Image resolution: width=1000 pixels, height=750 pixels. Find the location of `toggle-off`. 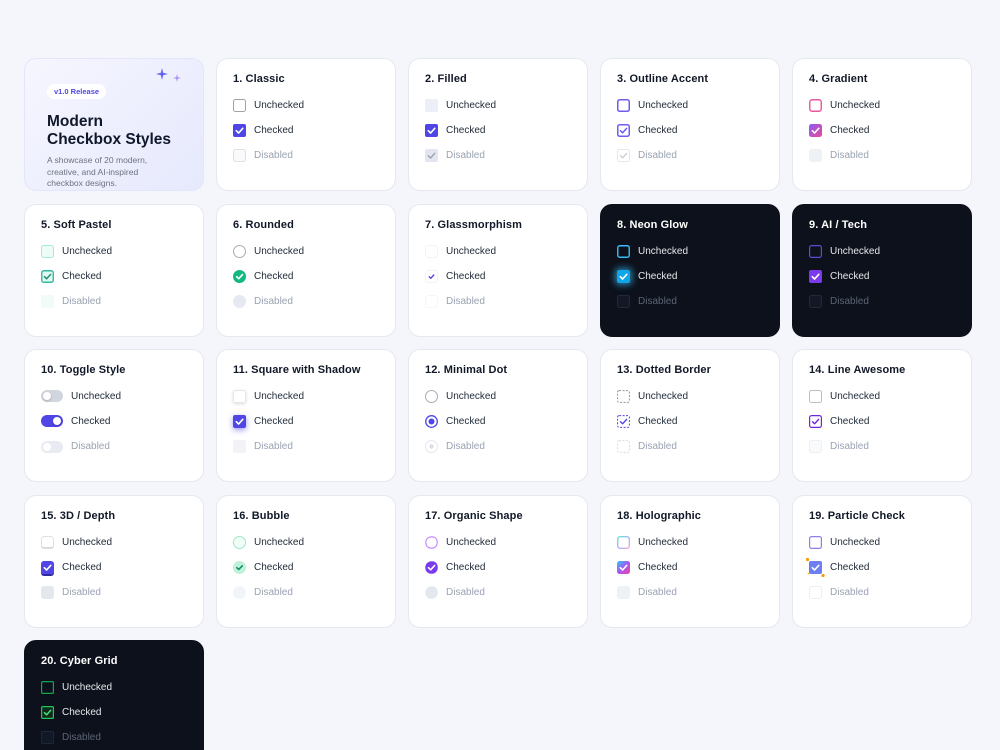

toggle-off is located at coordinates (52, 396).